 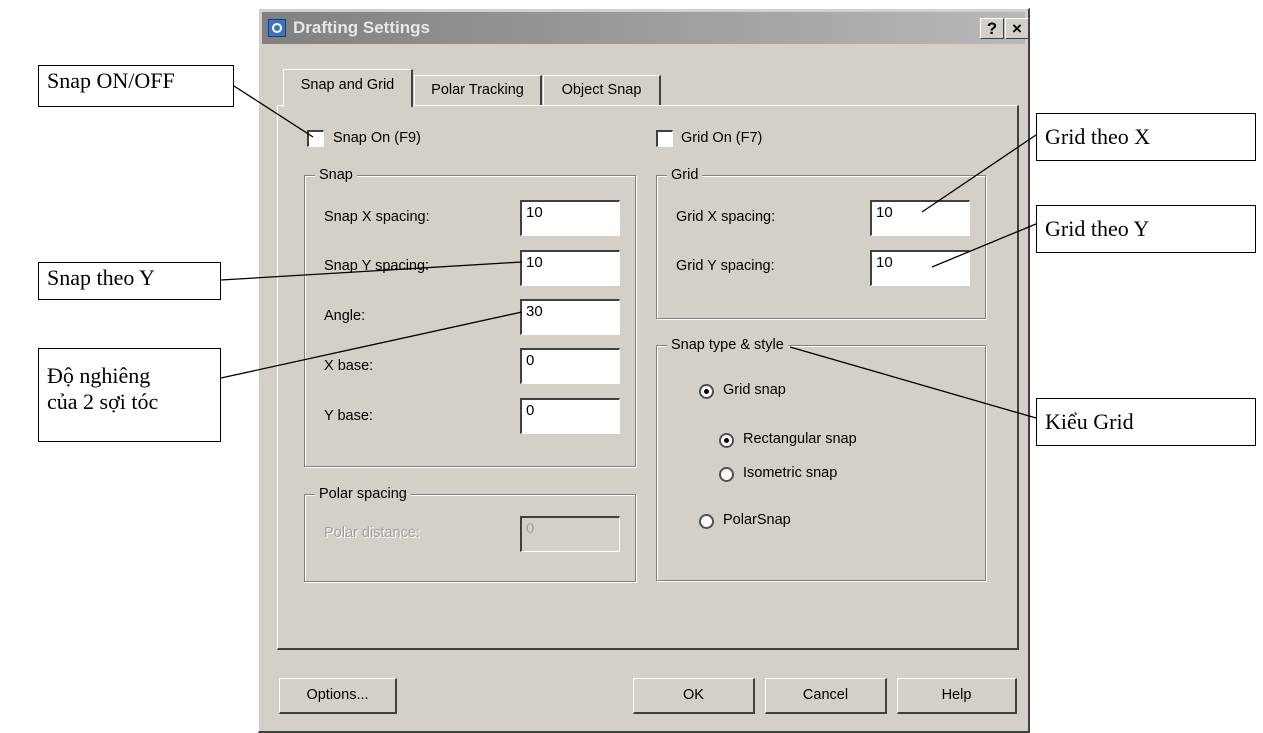 What do you see at coordinates (706, 391) in the screenshot?
I see `grid-snap-radio` at bounding box center [706, 391].